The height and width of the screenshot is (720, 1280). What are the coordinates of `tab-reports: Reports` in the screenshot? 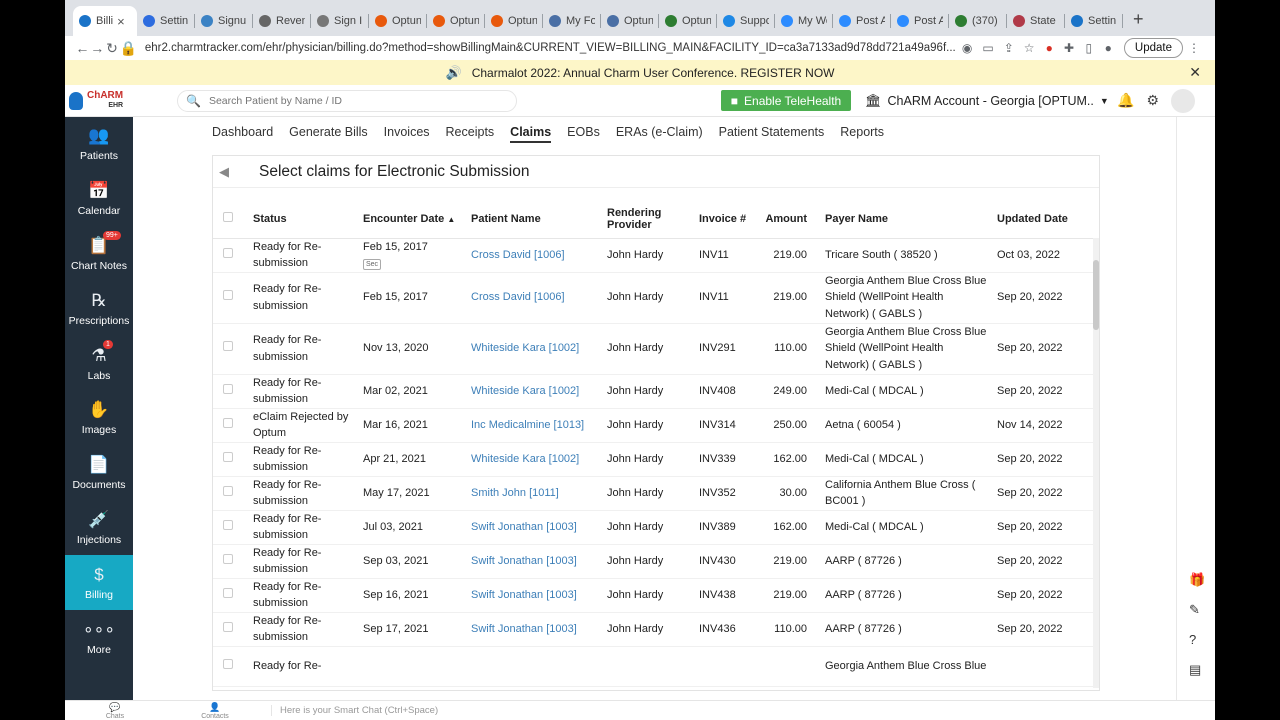 It's located at (862, 134).